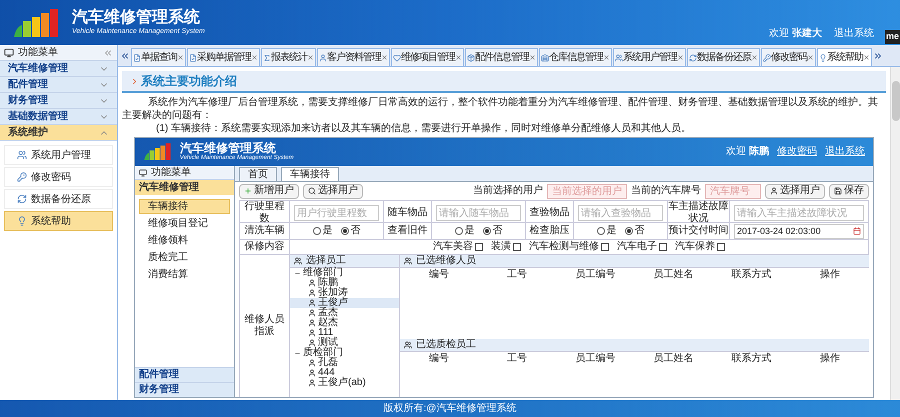  I want to click on scroll-right-icon, so click(878, 55).